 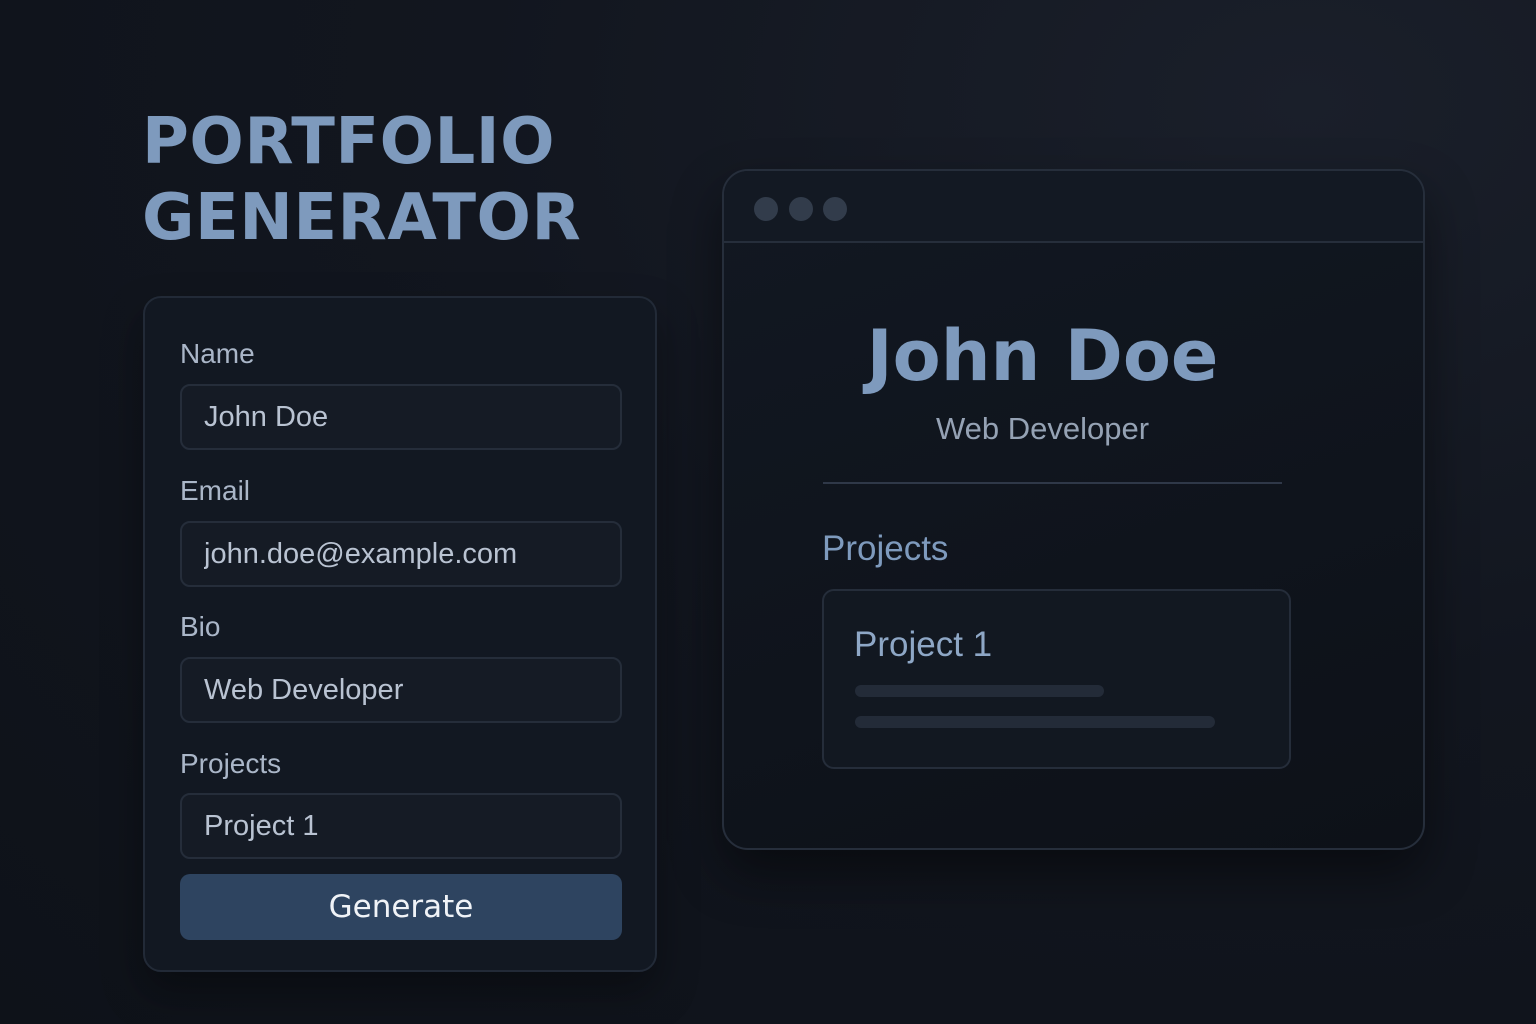 What do you see at coordinates (766, 209) in the screenshot?
I see `window-dot-1-icon` at bounding box center [766, 209].